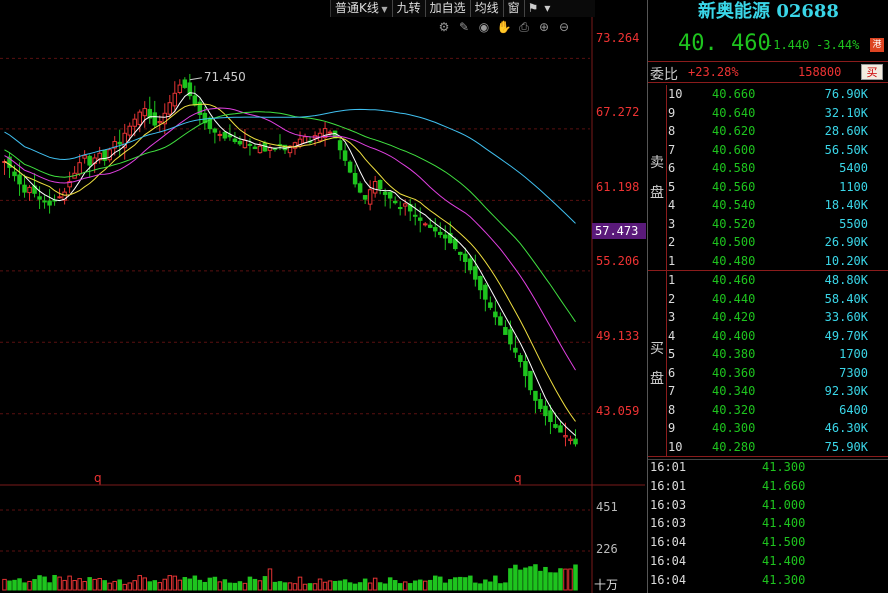 This screenshot has height=593, width=888. I want to click on price: 40.280, so click(734, 446).